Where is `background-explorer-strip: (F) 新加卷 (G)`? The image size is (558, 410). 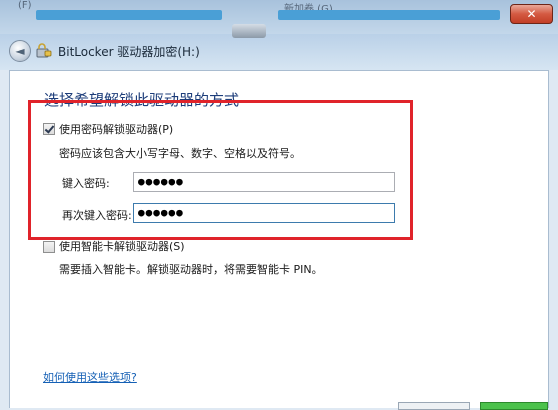
background-explorer-strip: (F) 新加卷 (G) is located at coordinates (279, 19).